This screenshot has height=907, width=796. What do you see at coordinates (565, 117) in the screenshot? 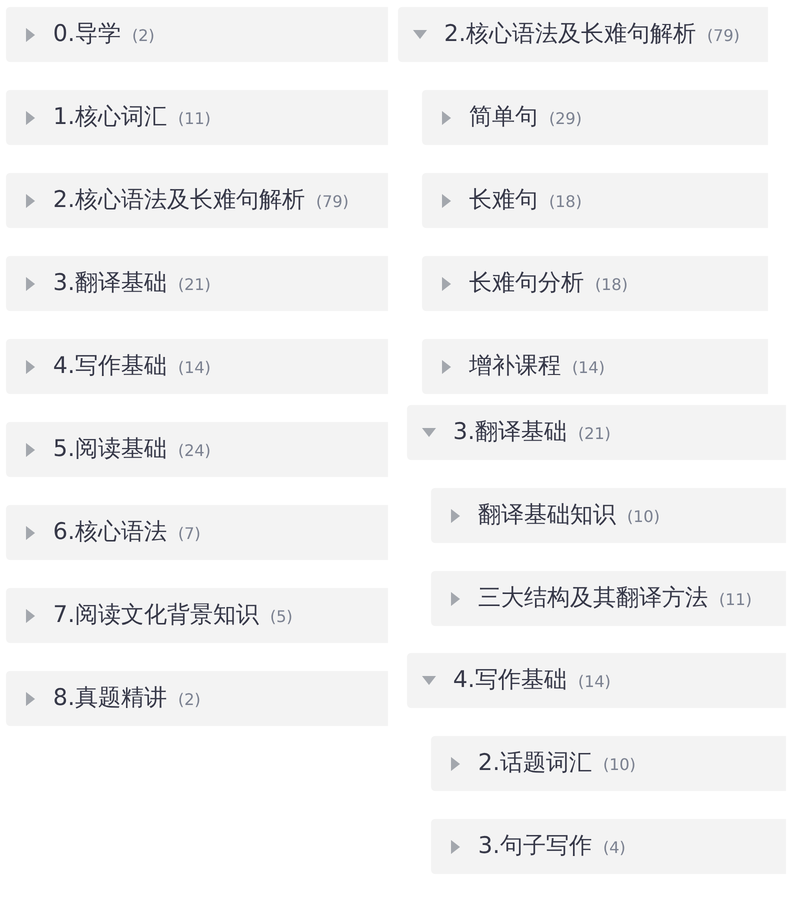
I see `item-count: (29)` at bounding box center [565, 117].